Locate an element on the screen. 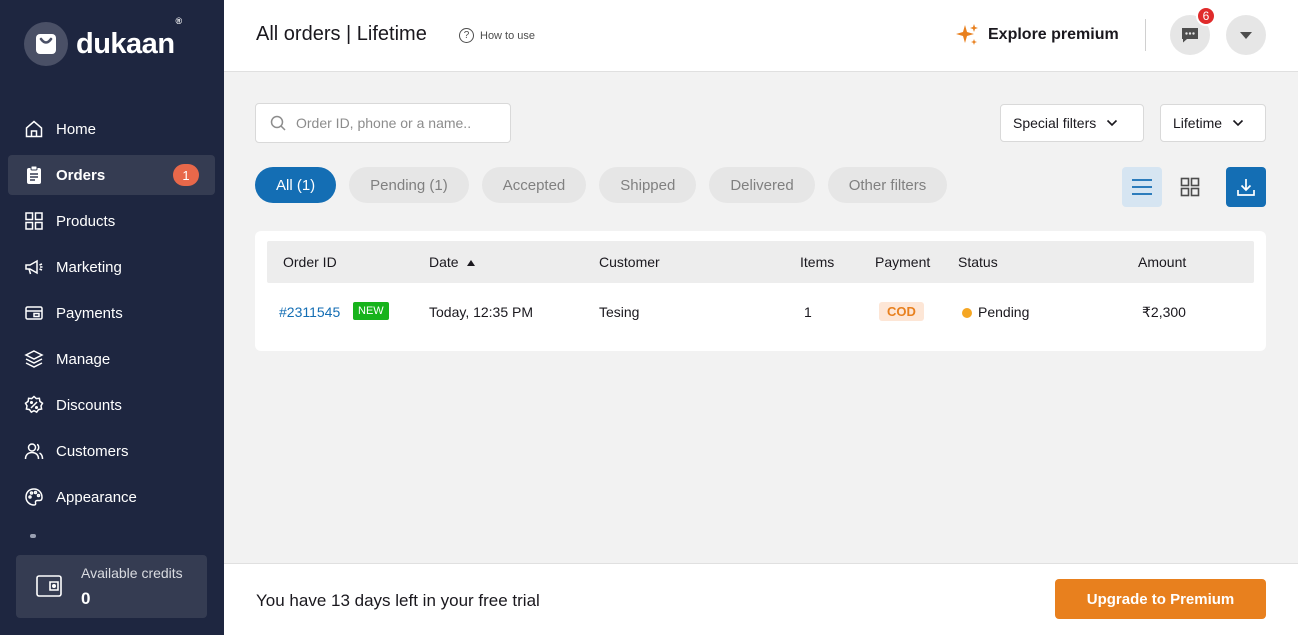 The image size is (1298, 635). sidebar-item-label: Discounts is located at coordinates (89, 405).